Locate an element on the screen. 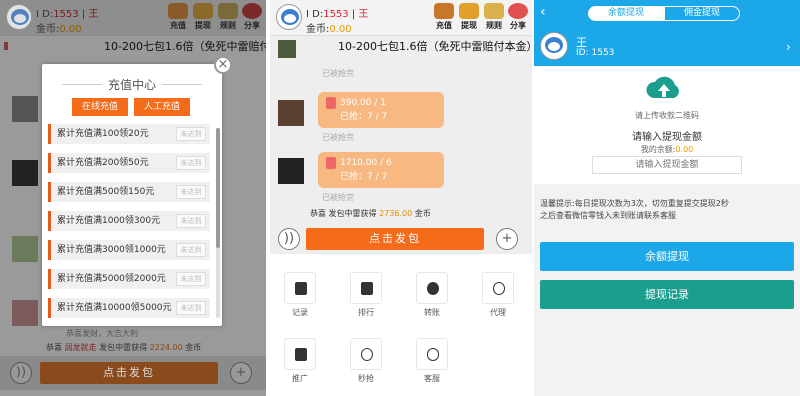  red-packet-bubble: 1710.00 / 6 已抢：7 / 7 is located at coordinates (381, 170).